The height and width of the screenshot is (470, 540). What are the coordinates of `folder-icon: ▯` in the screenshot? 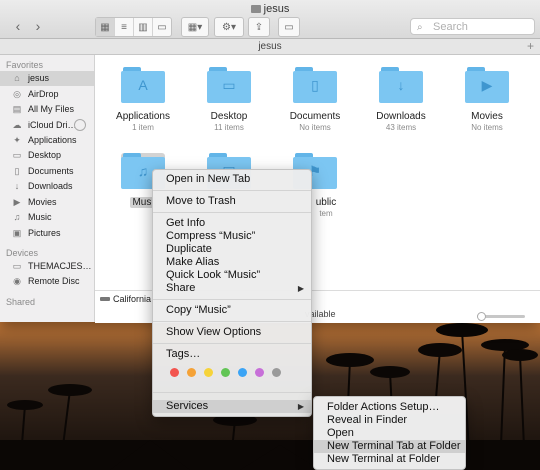 It's located at (315, 85).